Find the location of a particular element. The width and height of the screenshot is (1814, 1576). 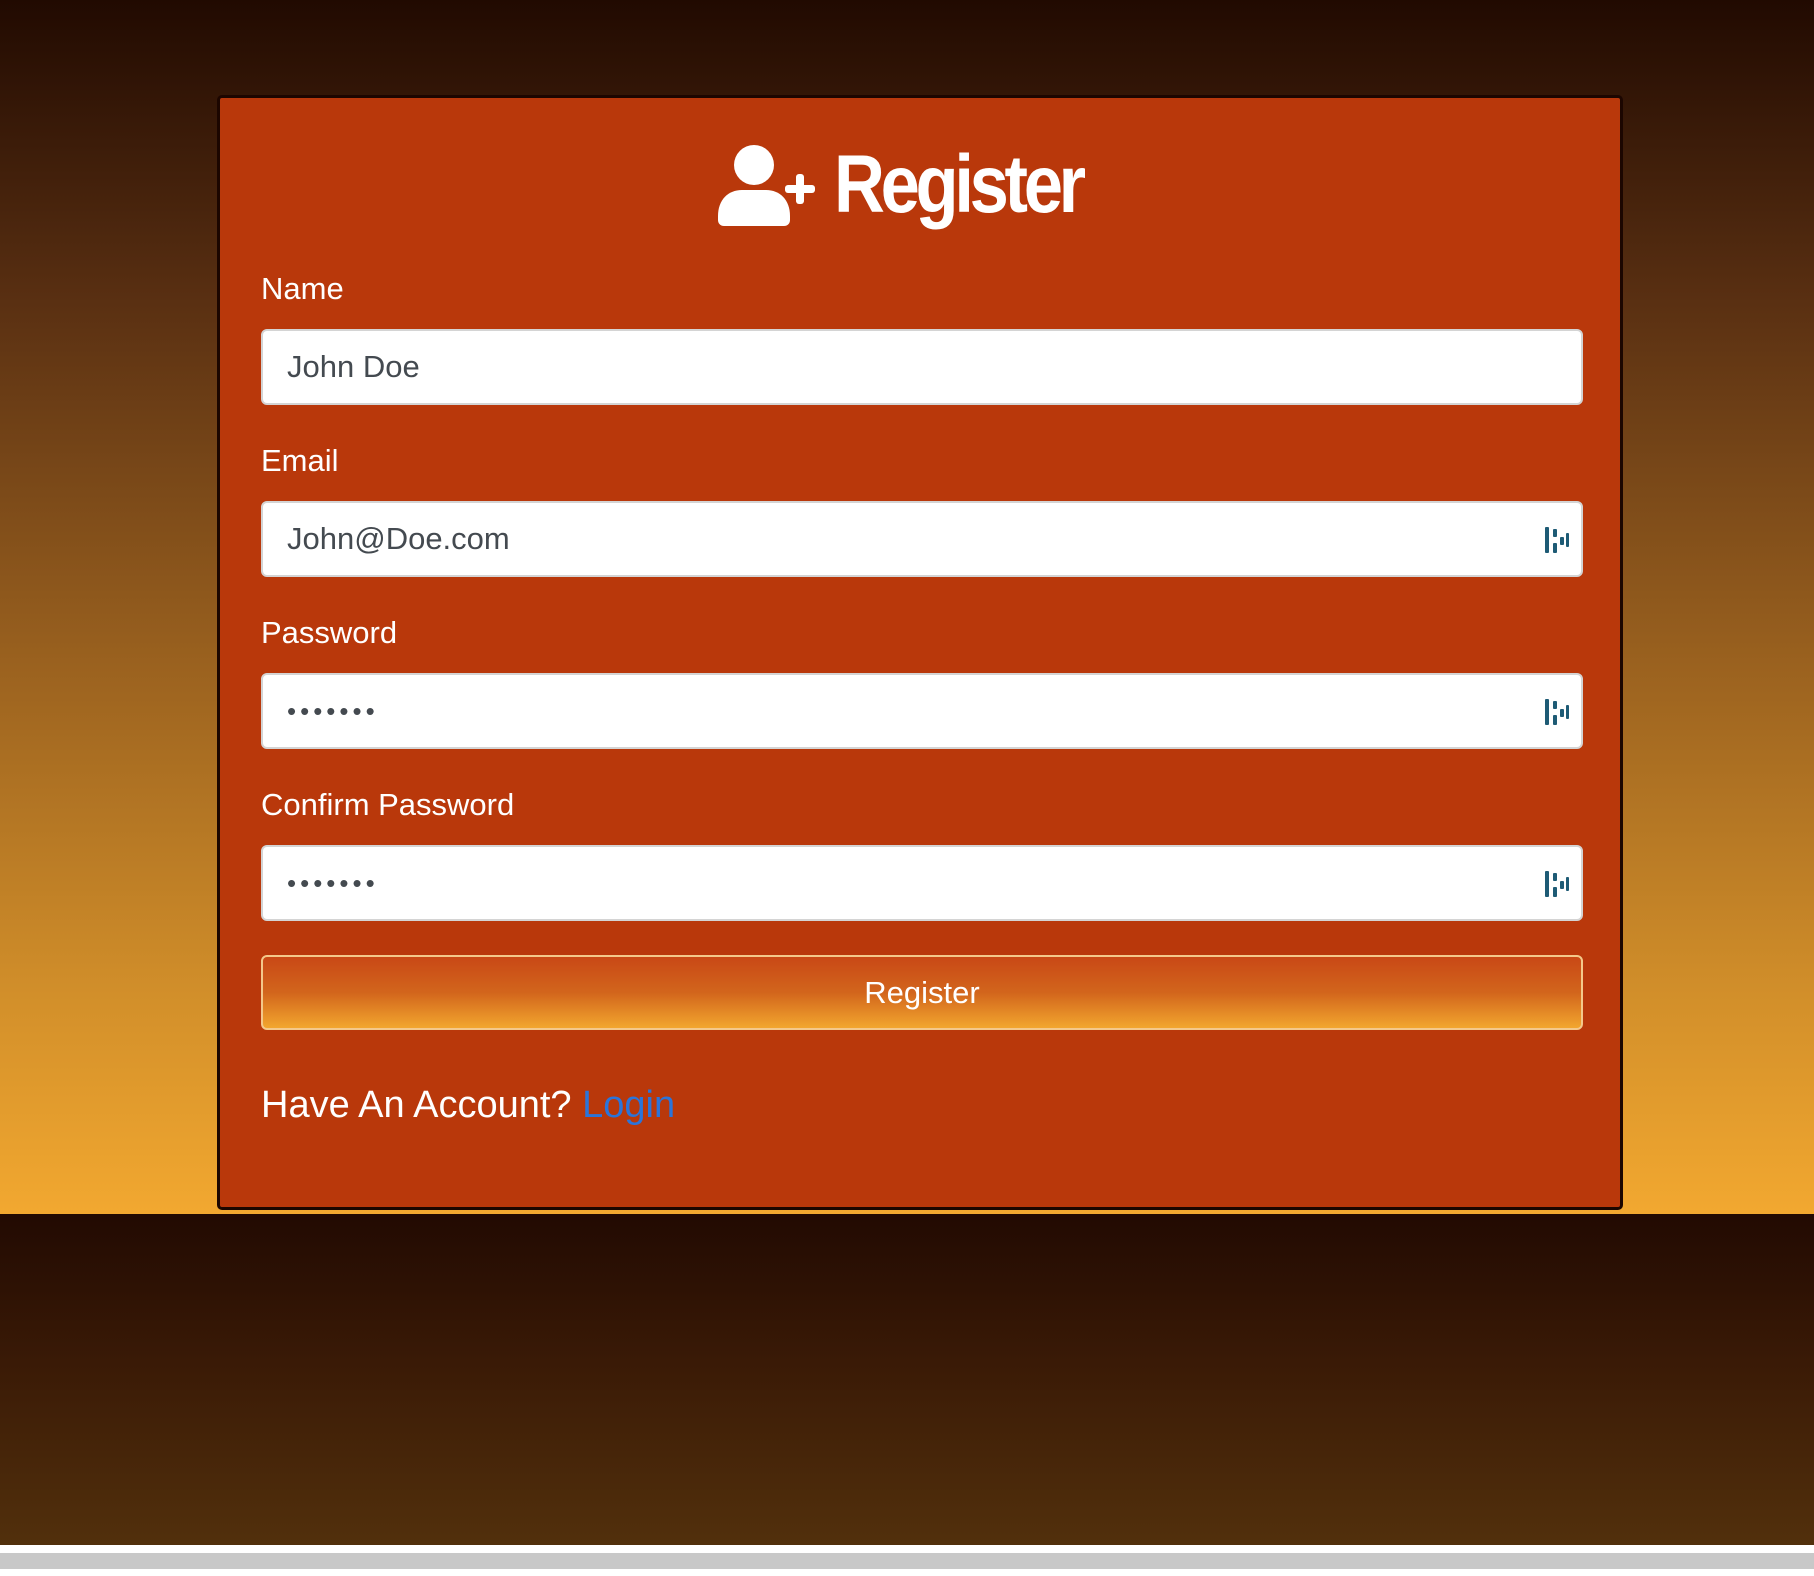

email-label: Email is located at coordinates (300, 460).